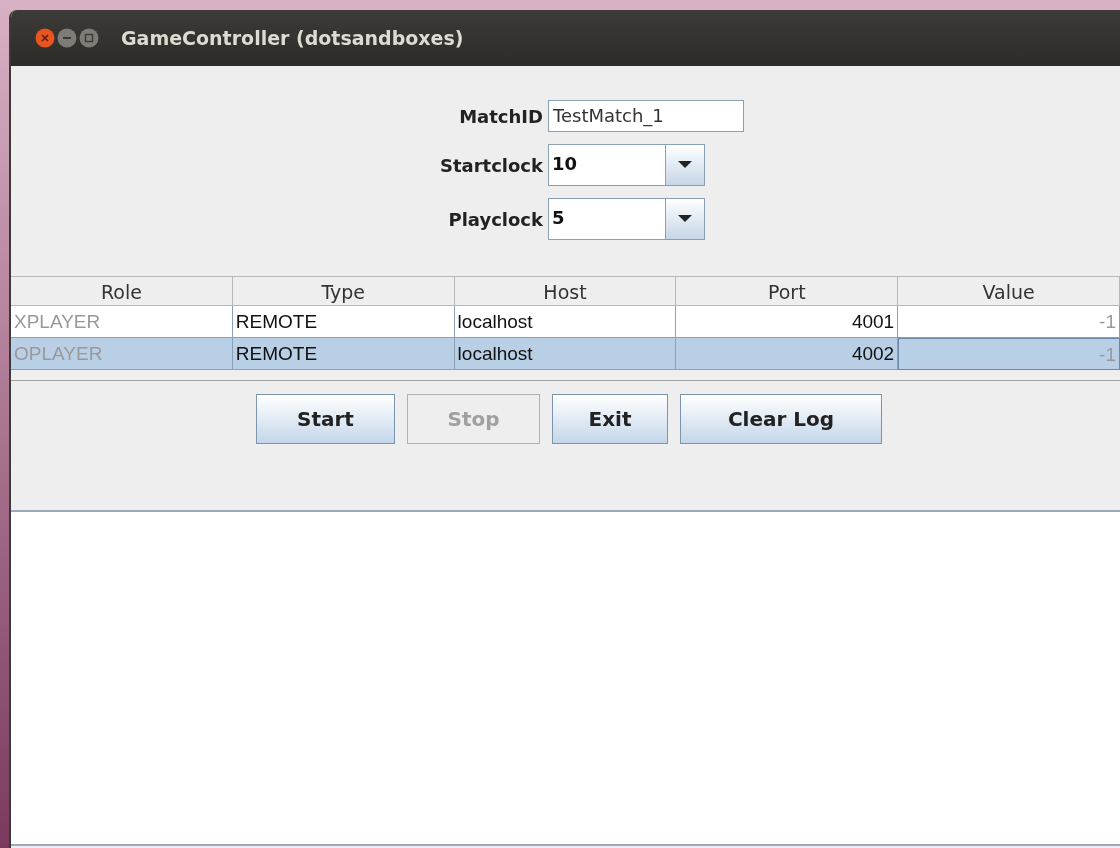 The image size is (1120, 848). What do you see at coordinates (491, 165) in the screenshot?
I see `field-label: Startclock` at bounding box center [491, 165].